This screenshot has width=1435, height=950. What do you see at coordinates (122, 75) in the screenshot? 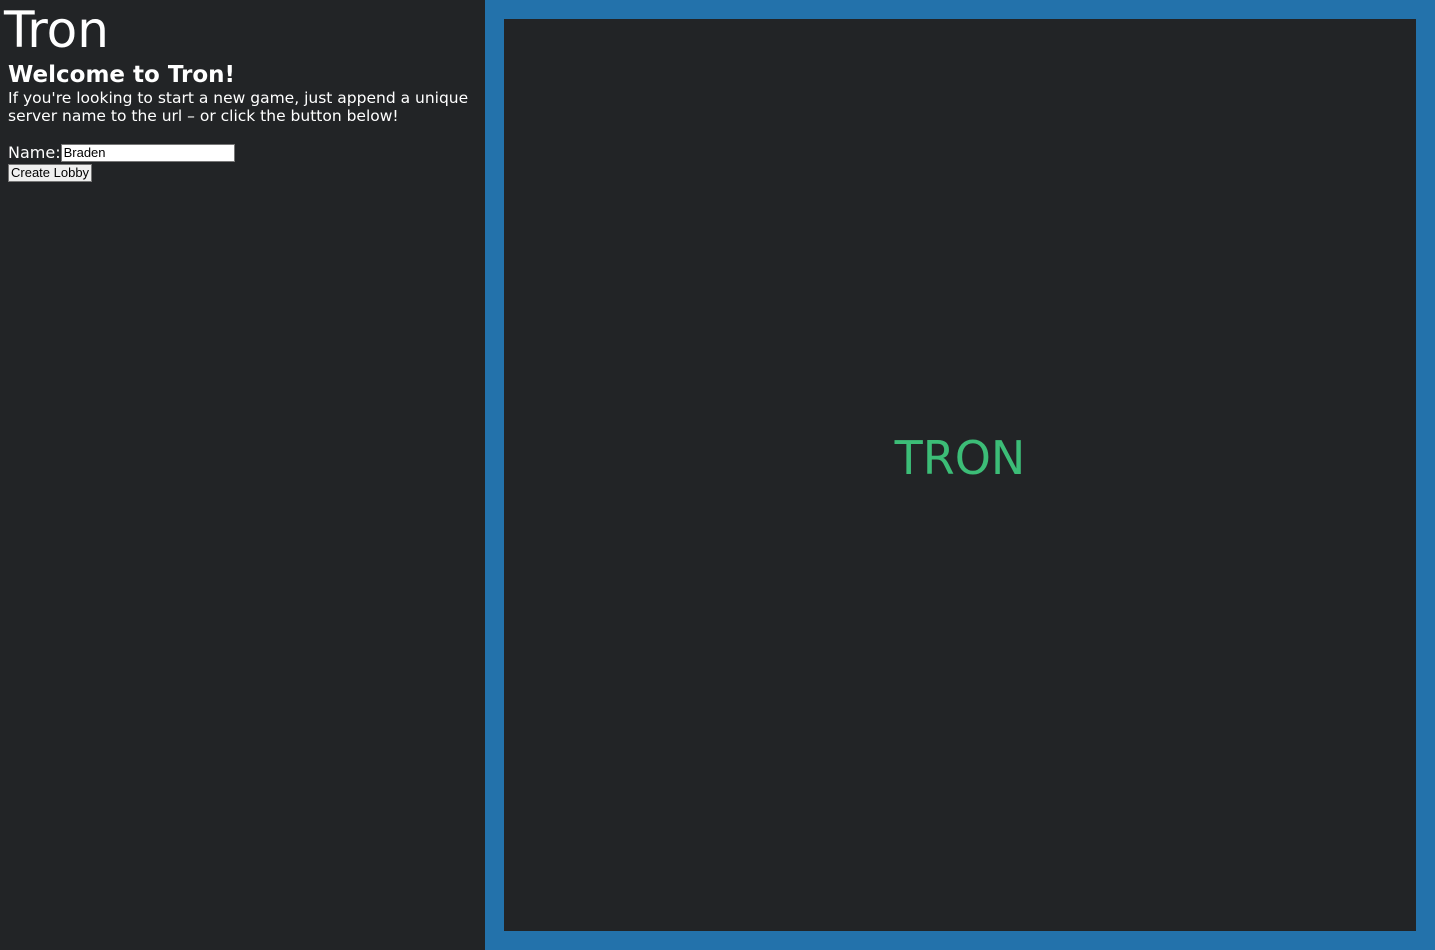
I see `welcome-heading: Welcome to Tron!` at bounding box center [122, 75].